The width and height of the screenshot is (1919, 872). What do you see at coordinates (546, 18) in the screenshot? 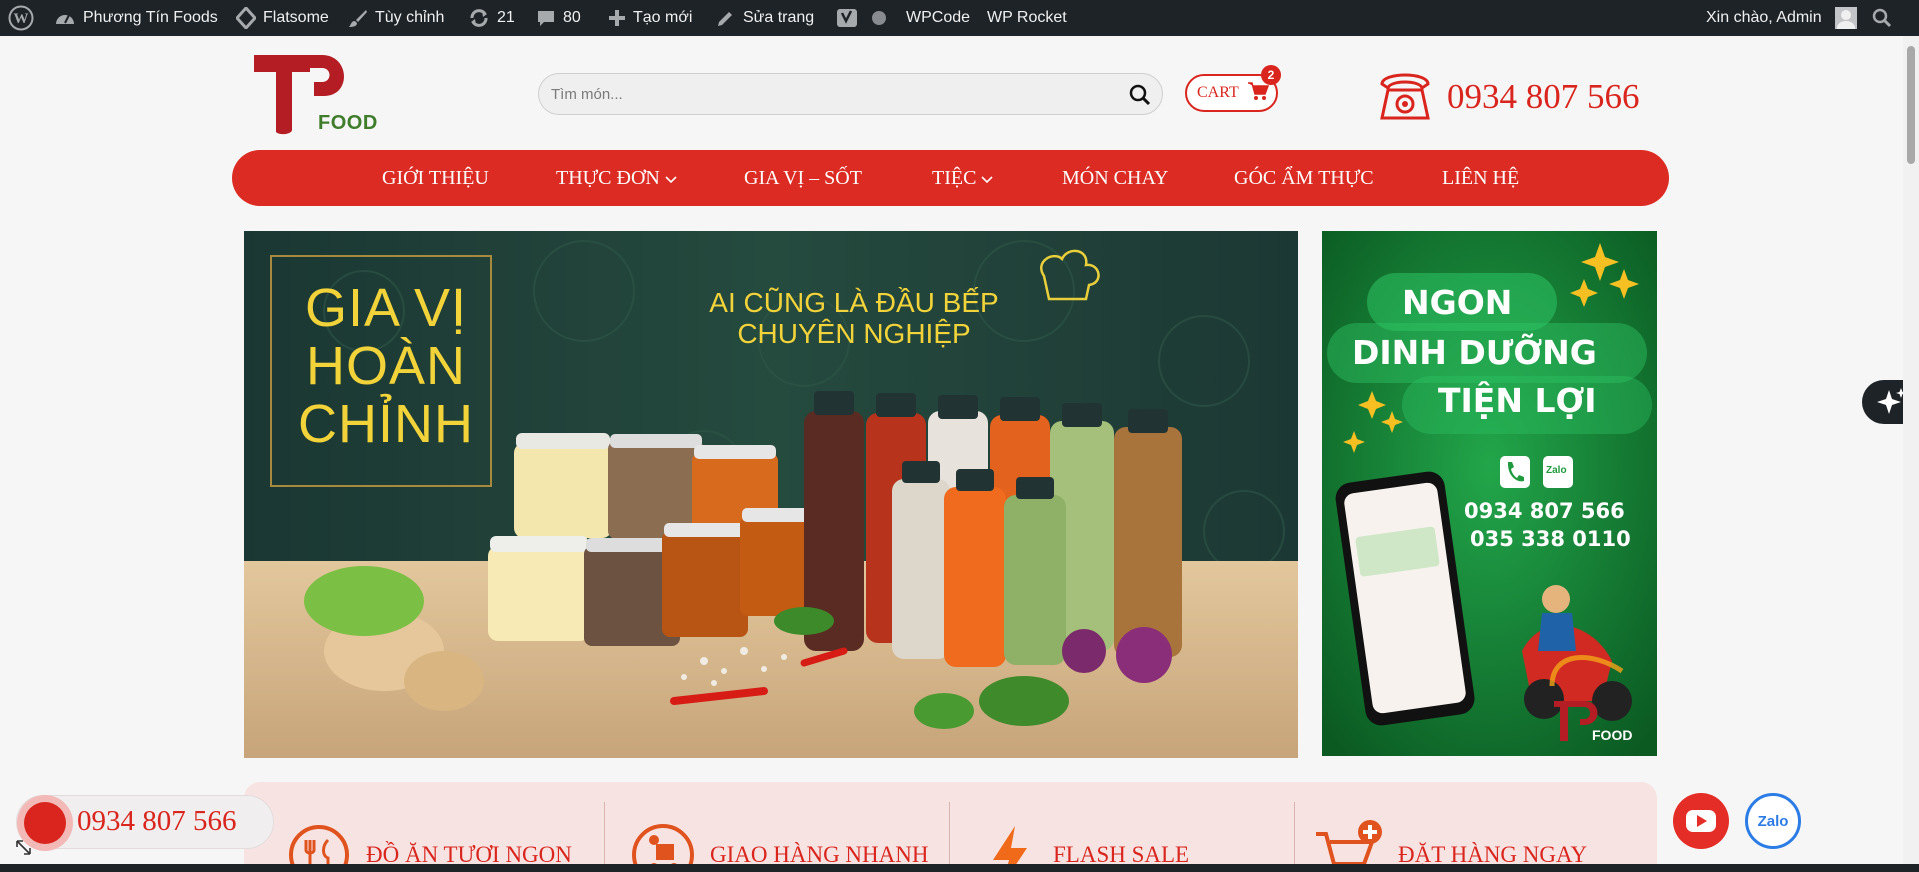
I see `comment-icon` at bounding box center [546, 18].